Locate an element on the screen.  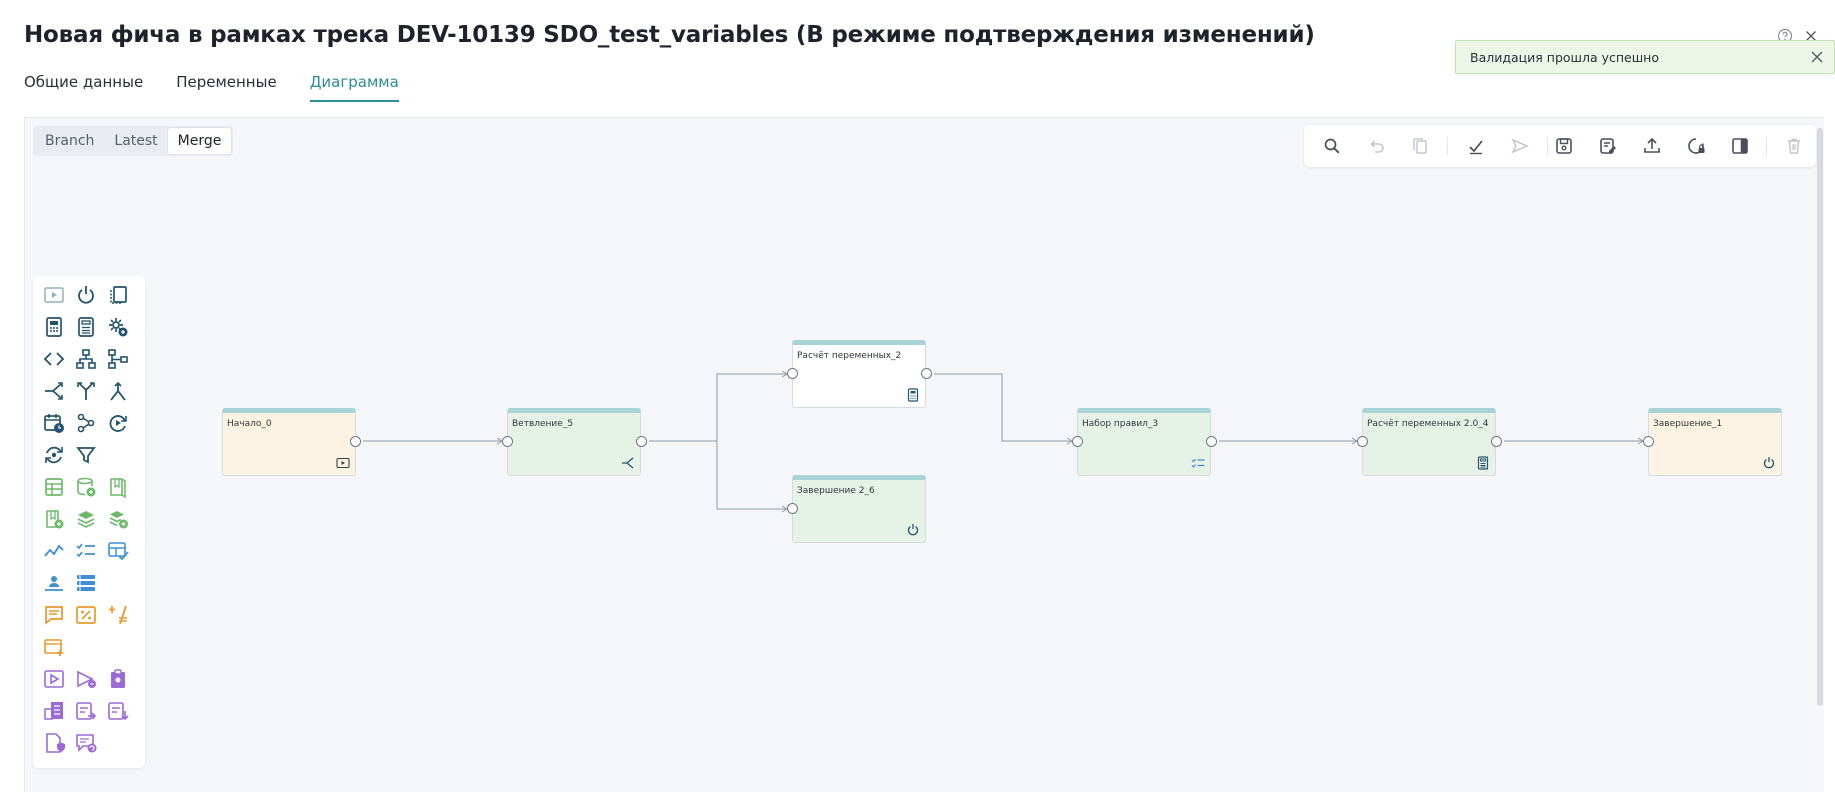
trend-icon is located at coordinates (54, 551).